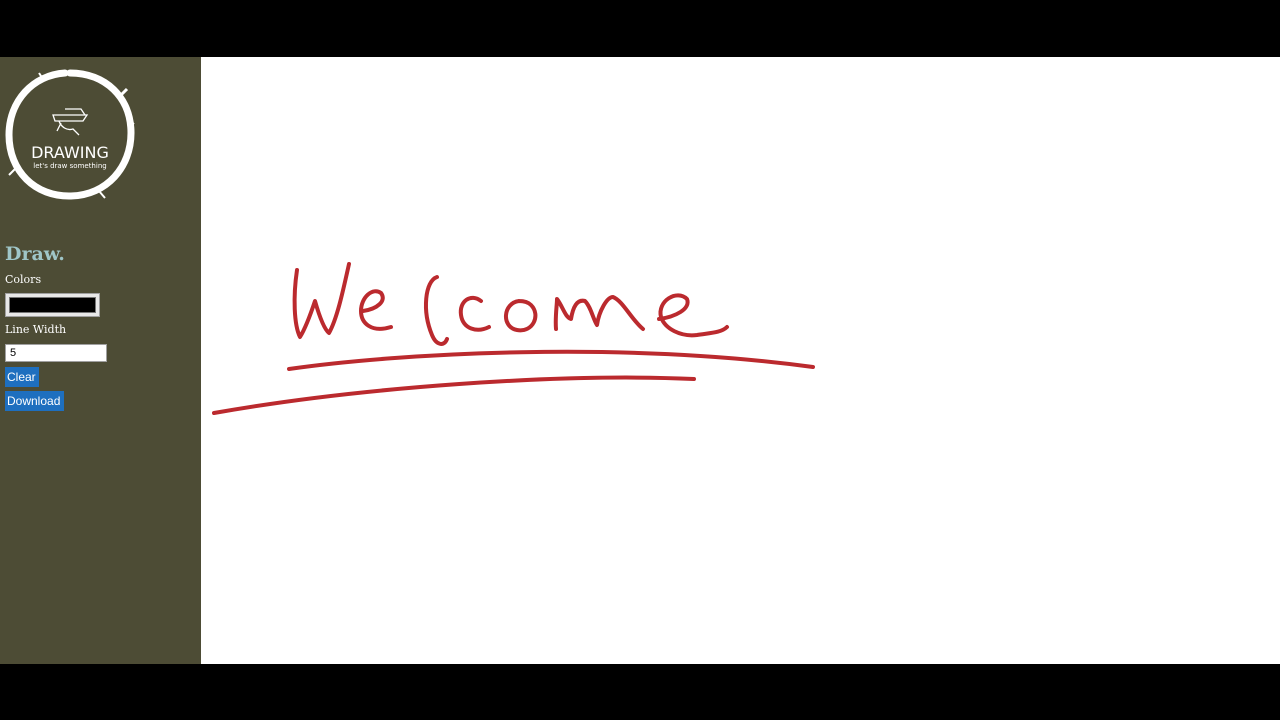 Image resolution: width=1280 pixels, height=720 pixels. I want to click on stroke-letter-o, so click(521, 316).